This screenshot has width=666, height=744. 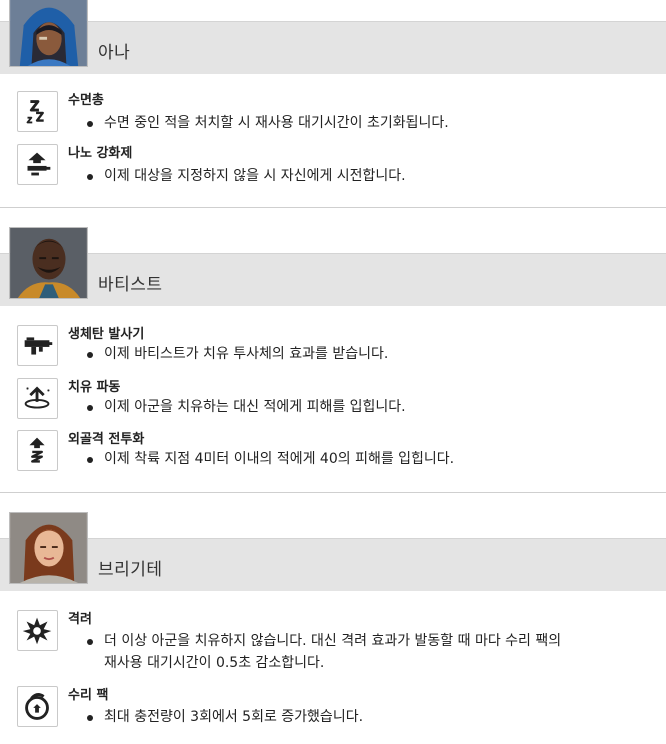 What do you see at coordinates (276, 123) in the screenshot?
I see `ability-description: 수면 중인 적을 처치할 시 재사용 대기시간이 초기화됩니다.` at bounding box center [276, 123].